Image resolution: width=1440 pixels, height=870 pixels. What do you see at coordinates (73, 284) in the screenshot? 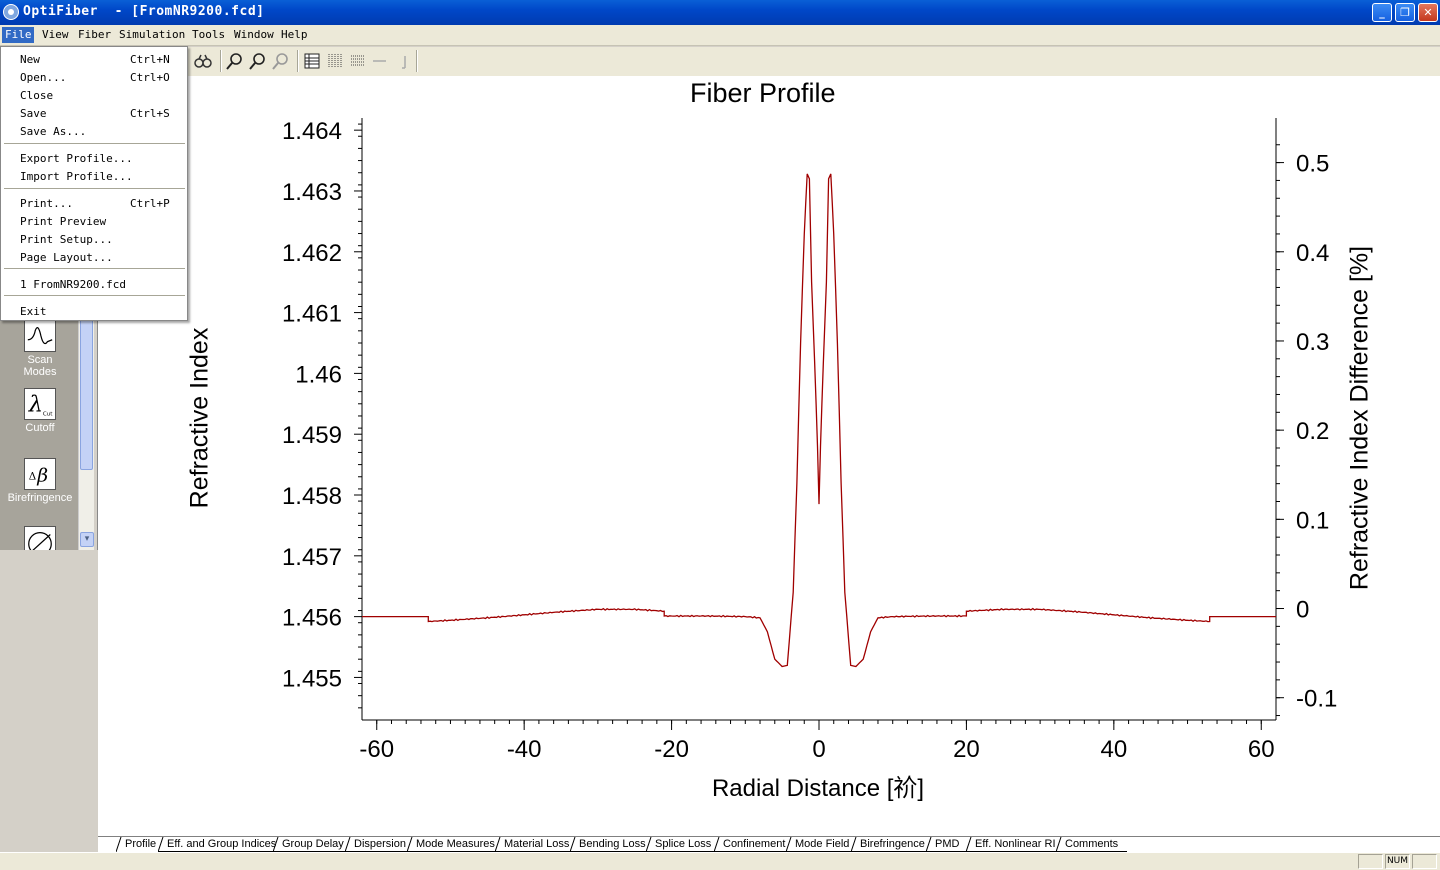
I see `menu-item-label: 1 FromNR9200.fcd` at bounding box center [73, 284].